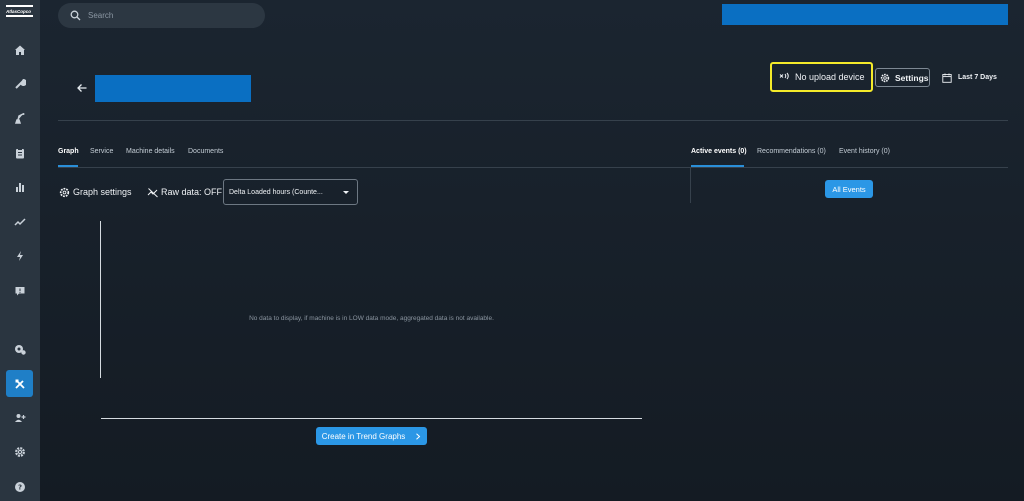 This screenshot has width=1024, height=501. What do you see at coordinates (363, 436) in the screenshot?
I see `create-trend-graph-label: Create in Trend Graphs` at bounding box center [363, 436].